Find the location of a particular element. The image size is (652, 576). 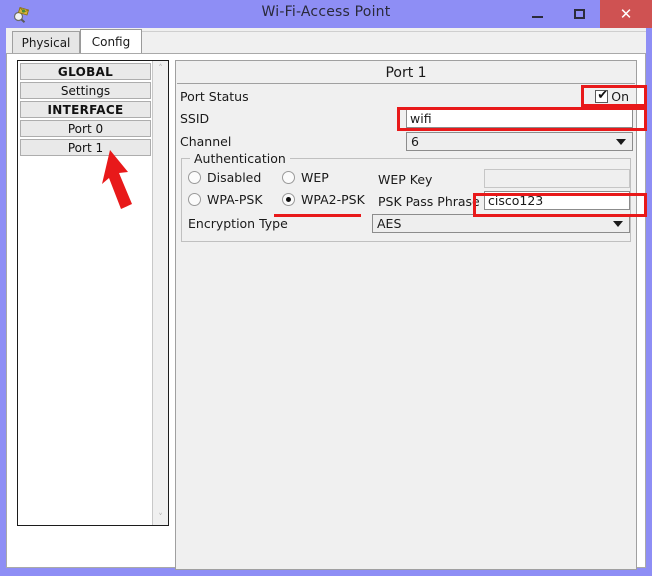

sidebar-item-global: GLOBAL is located at coordinates (85, 71).